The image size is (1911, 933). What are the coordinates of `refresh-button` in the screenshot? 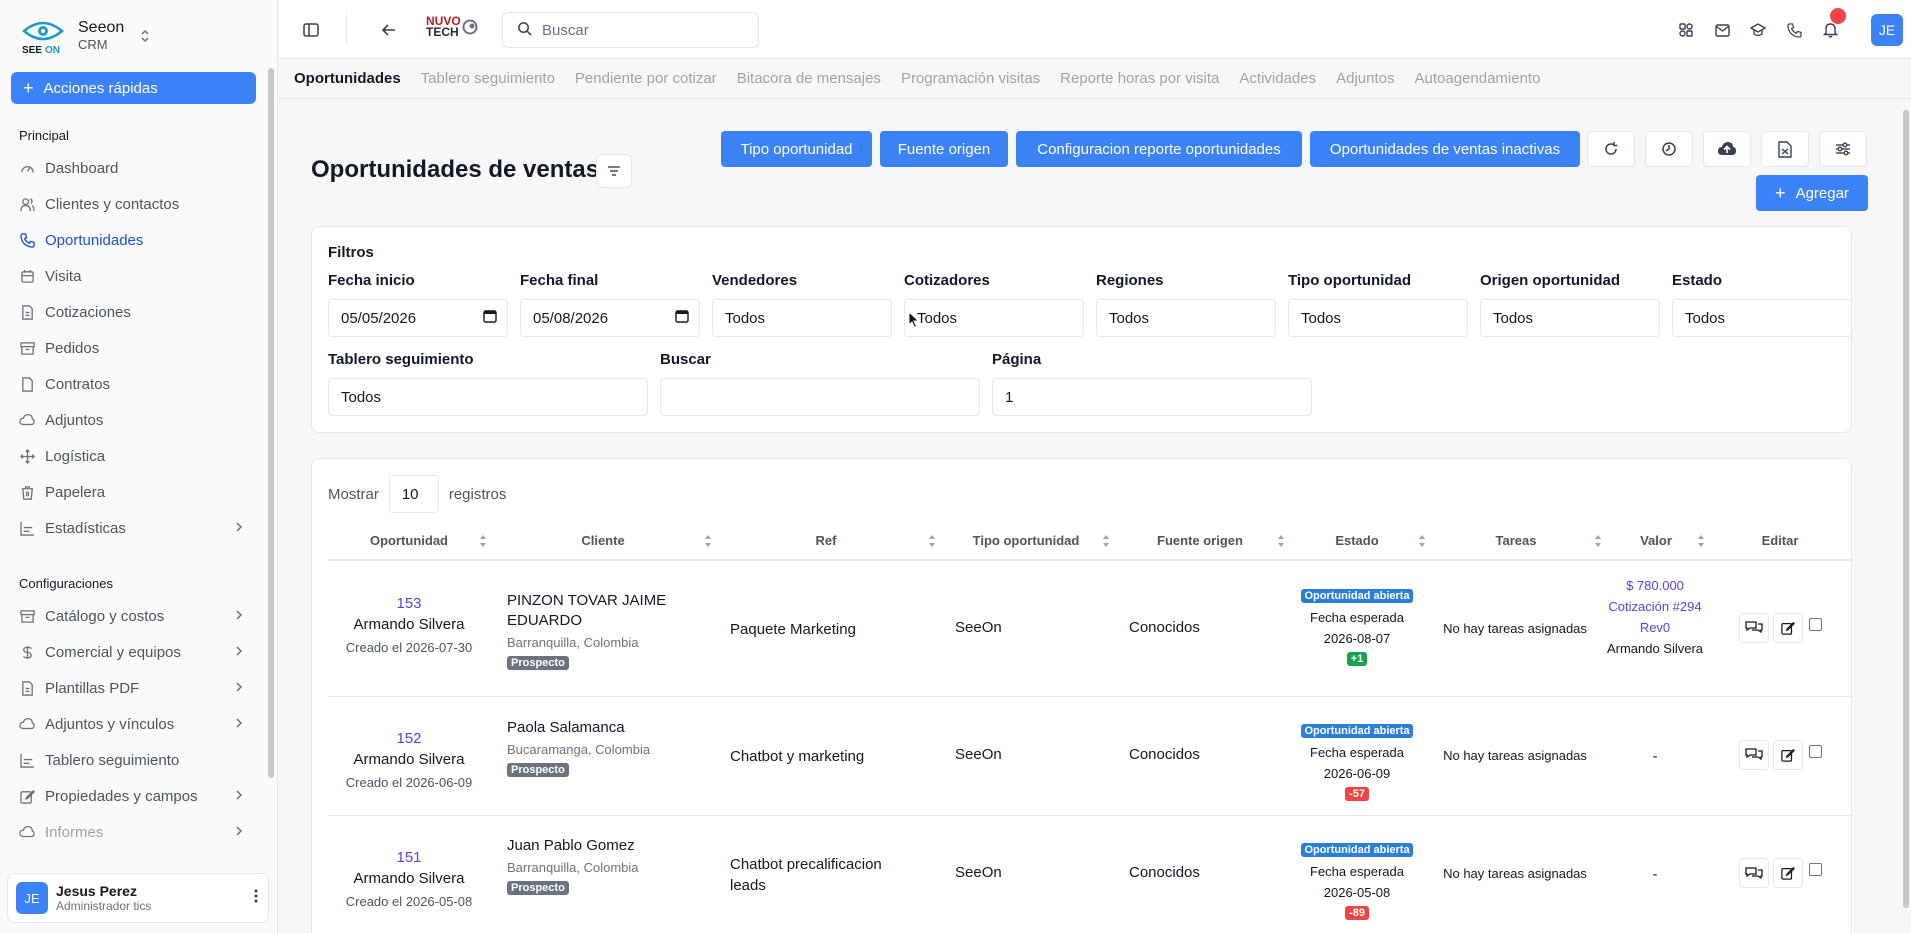 It's located at (1611, 149).